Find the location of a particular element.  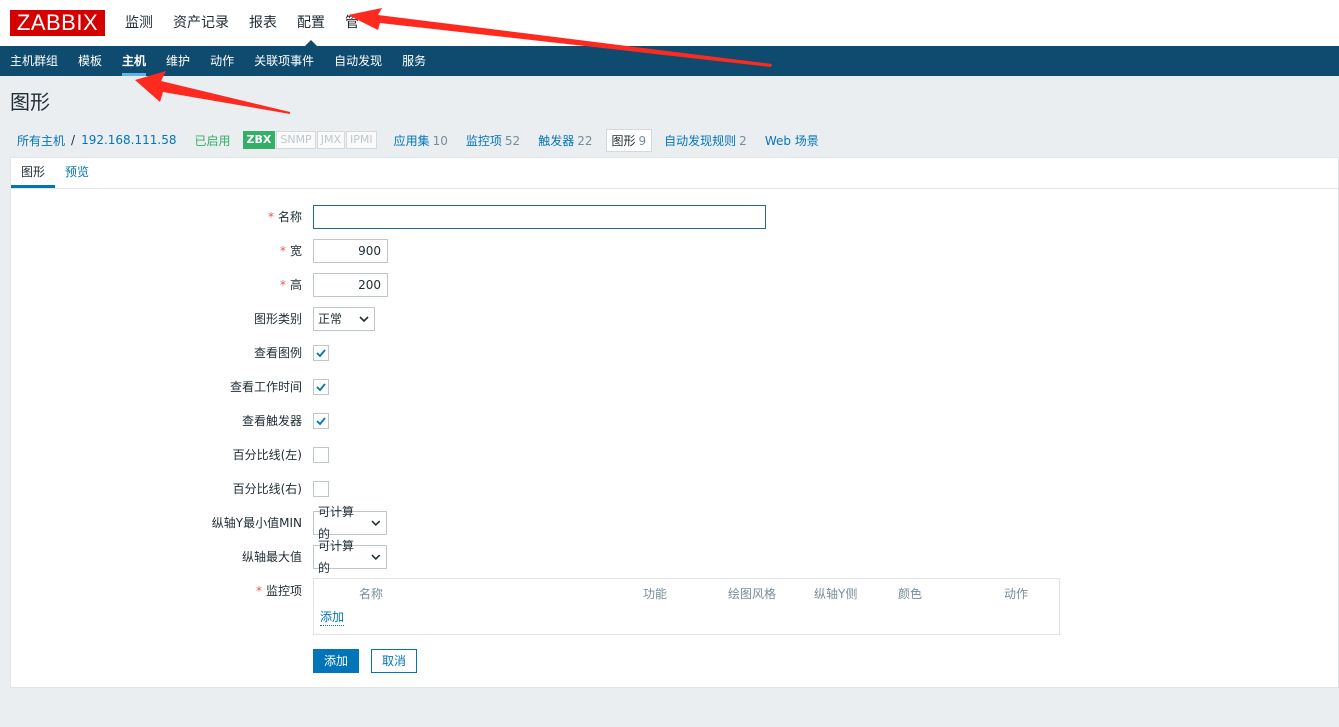

badge-ipmi: IPMI is located at coordinates (361, 140).